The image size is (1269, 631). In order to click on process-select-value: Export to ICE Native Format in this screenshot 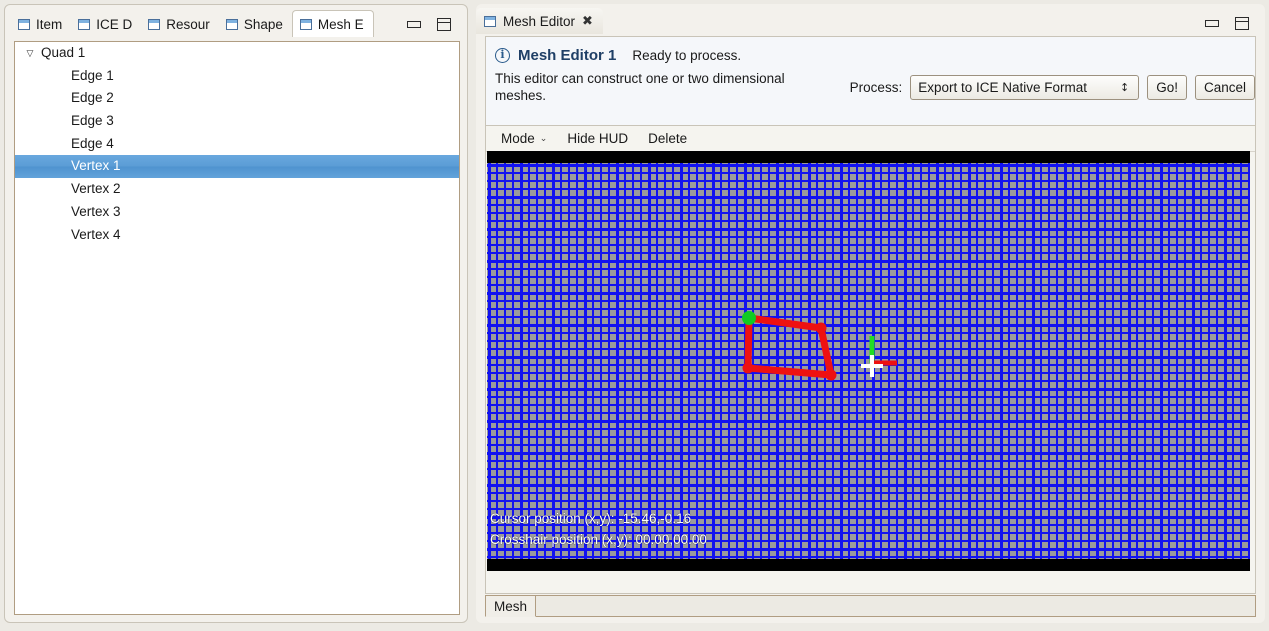, I will do `click(1003, 87)`.